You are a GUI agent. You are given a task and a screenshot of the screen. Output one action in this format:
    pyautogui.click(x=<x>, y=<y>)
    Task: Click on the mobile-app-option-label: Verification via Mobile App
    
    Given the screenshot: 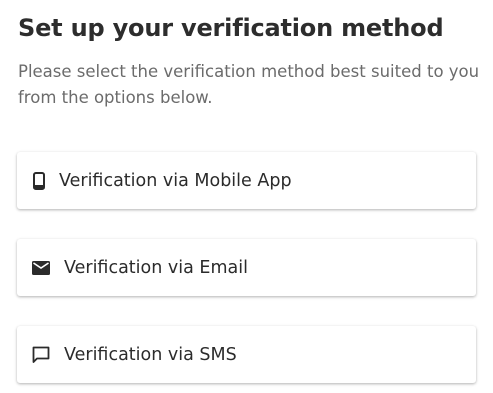 What is the action you would take?
    pyautogui.click(x=175, y=180)
    